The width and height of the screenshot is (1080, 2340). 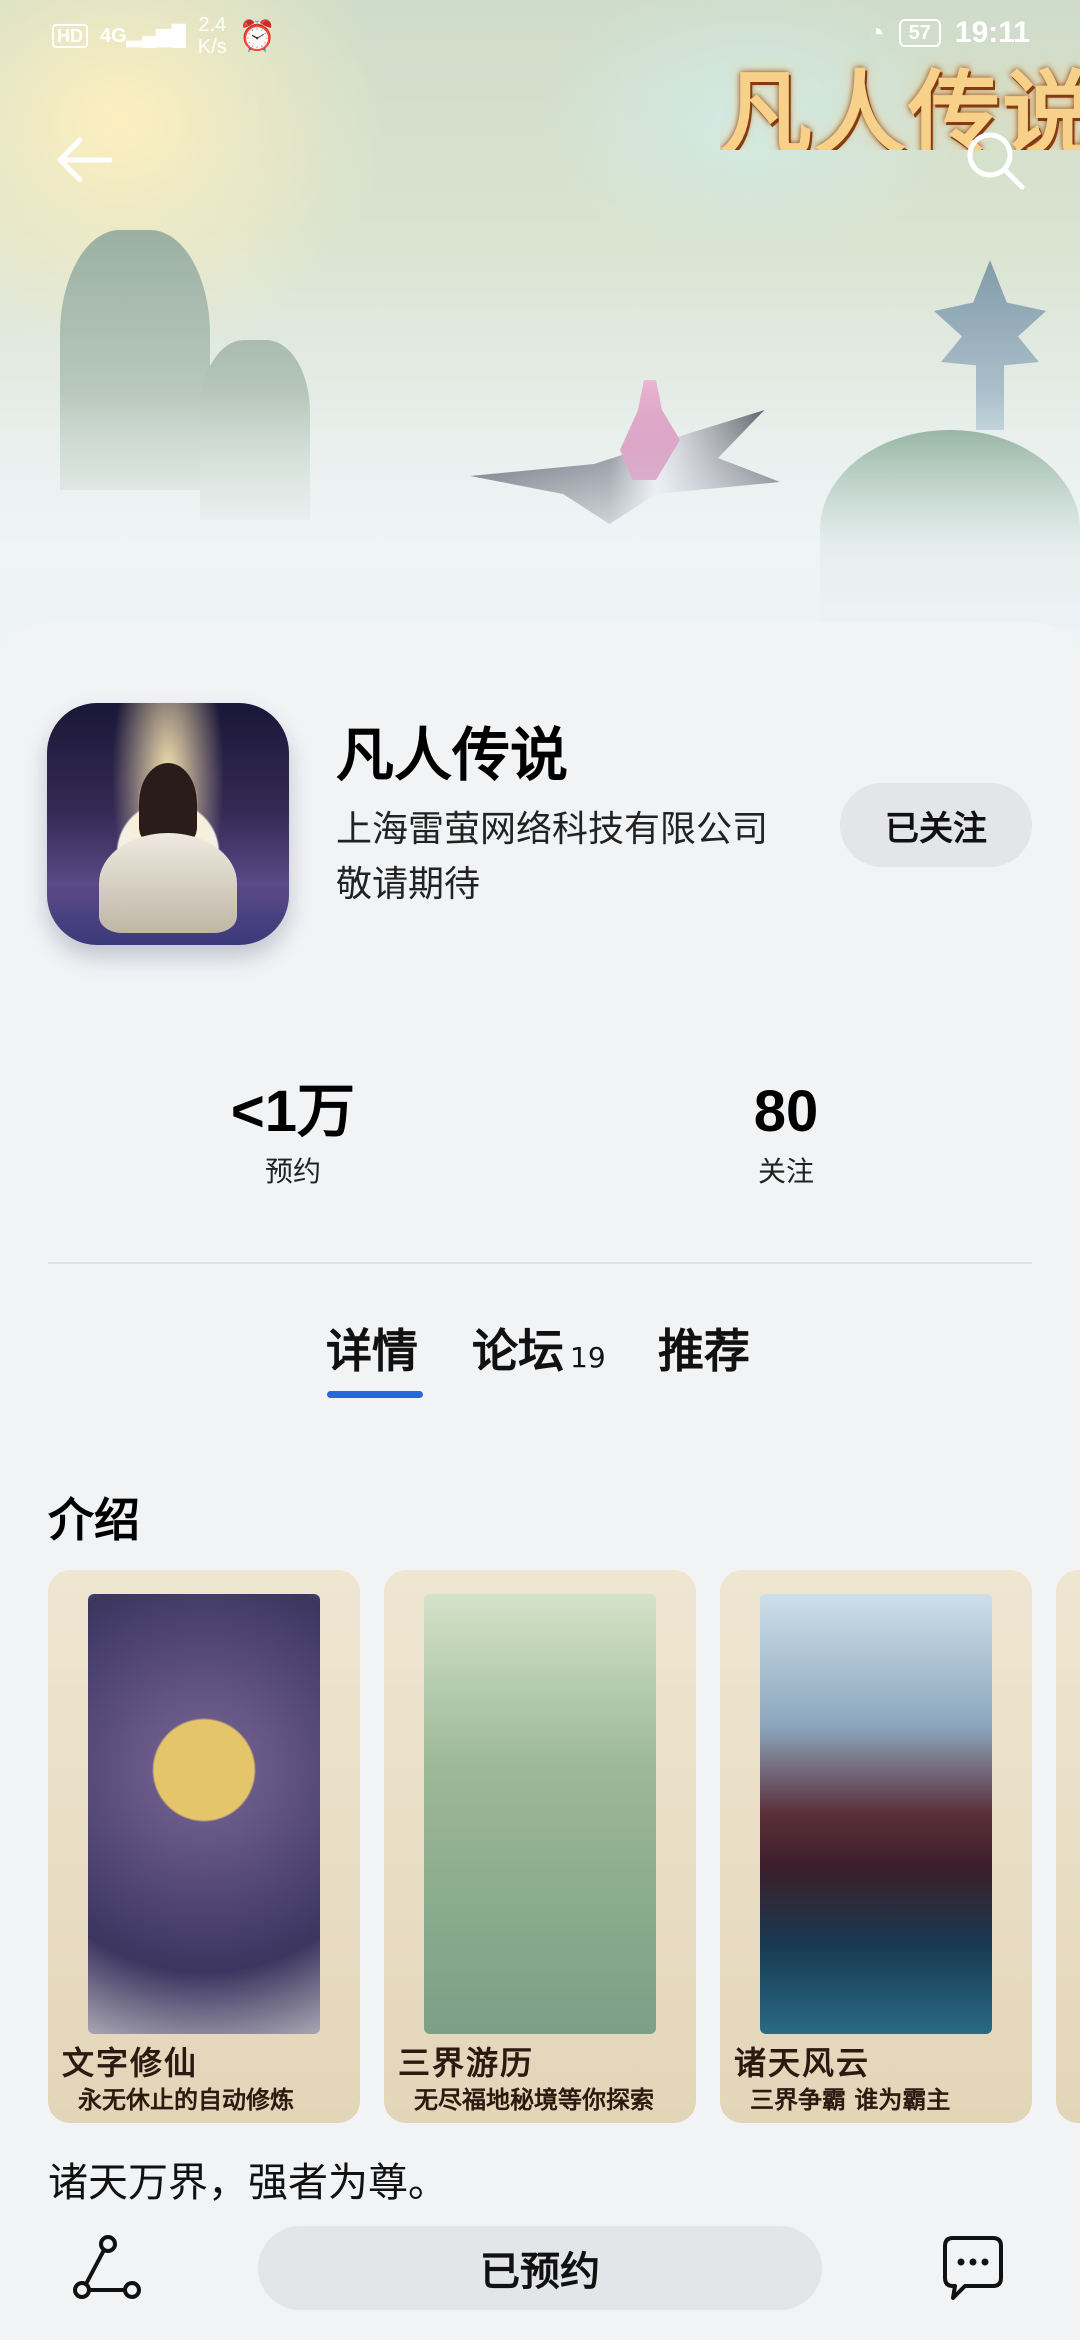 What do you see at coordinates (466, 2063) in the screenshot?
I see `screenshot-caption: 三界游历` at bounding box center [466, 2063].